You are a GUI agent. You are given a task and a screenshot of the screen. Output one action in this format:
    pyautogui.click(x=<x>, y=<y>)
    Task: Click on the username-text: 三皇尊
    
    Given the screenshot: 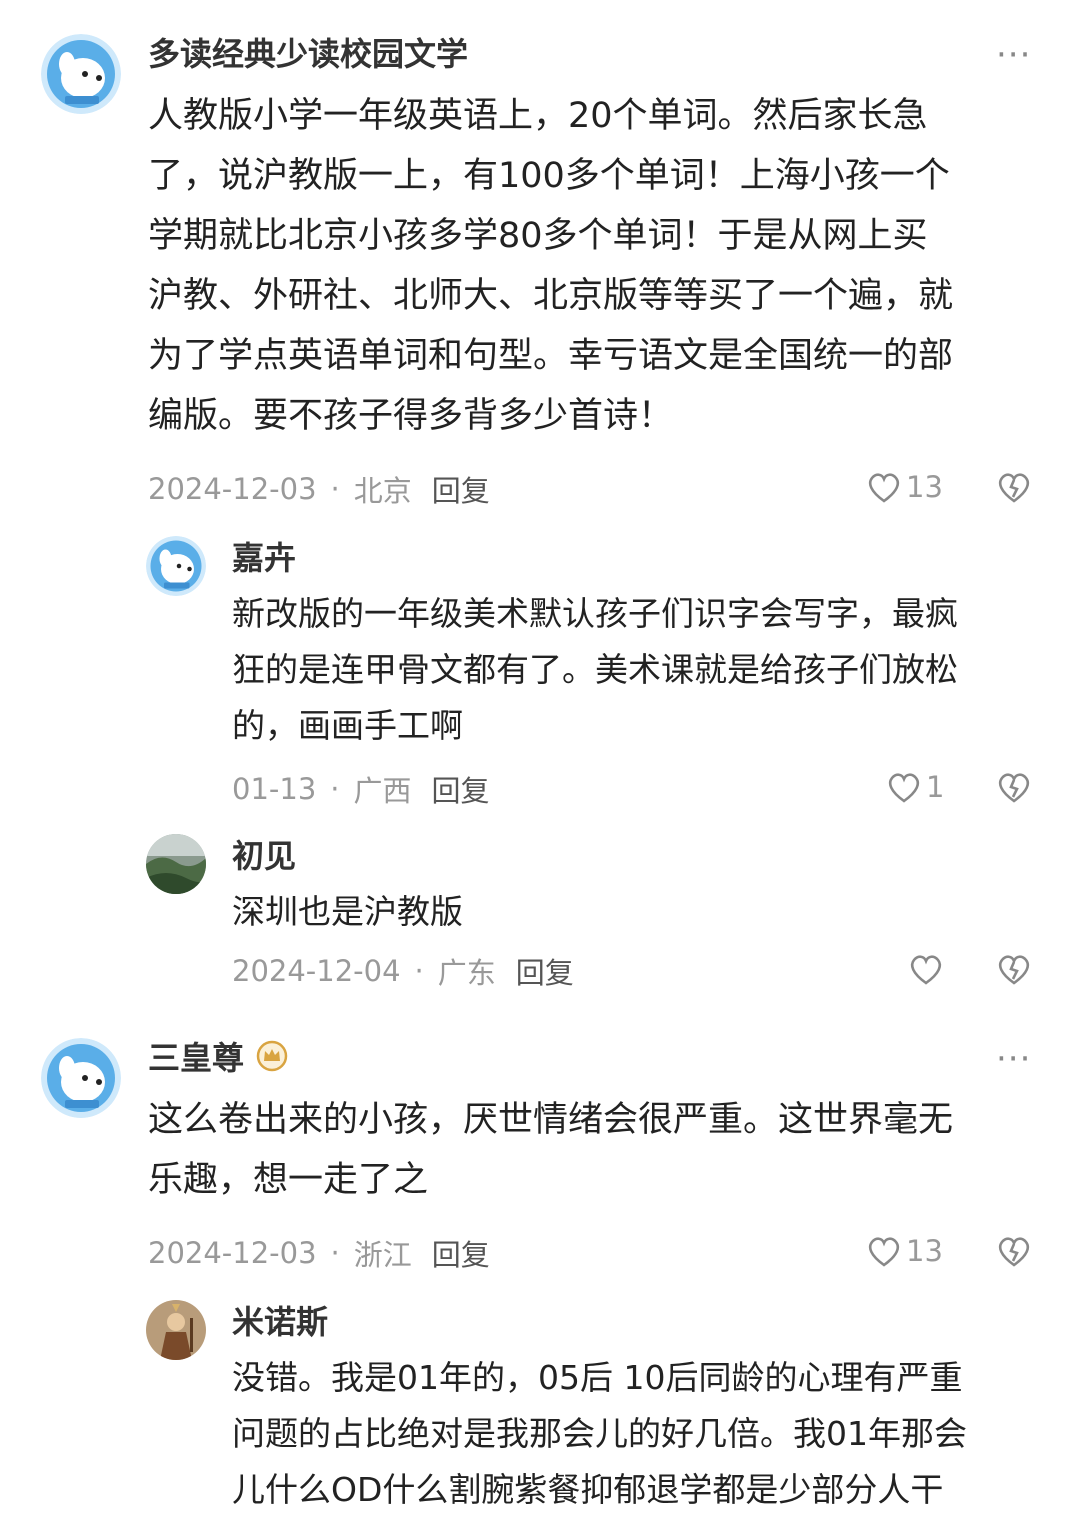 What is the action you would take?
    pyautogui.click(x=196, y=1058)
    